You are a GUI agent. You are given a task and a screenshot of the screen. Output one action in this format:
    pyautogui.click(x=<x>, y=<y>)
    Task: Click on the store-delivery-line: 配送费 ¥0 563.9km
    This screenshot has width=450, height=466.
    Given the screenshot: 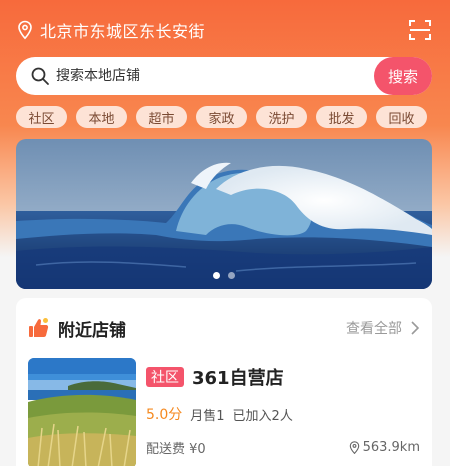 What is the action you would take?
    pyautogui.click(x=283, y=447)
    